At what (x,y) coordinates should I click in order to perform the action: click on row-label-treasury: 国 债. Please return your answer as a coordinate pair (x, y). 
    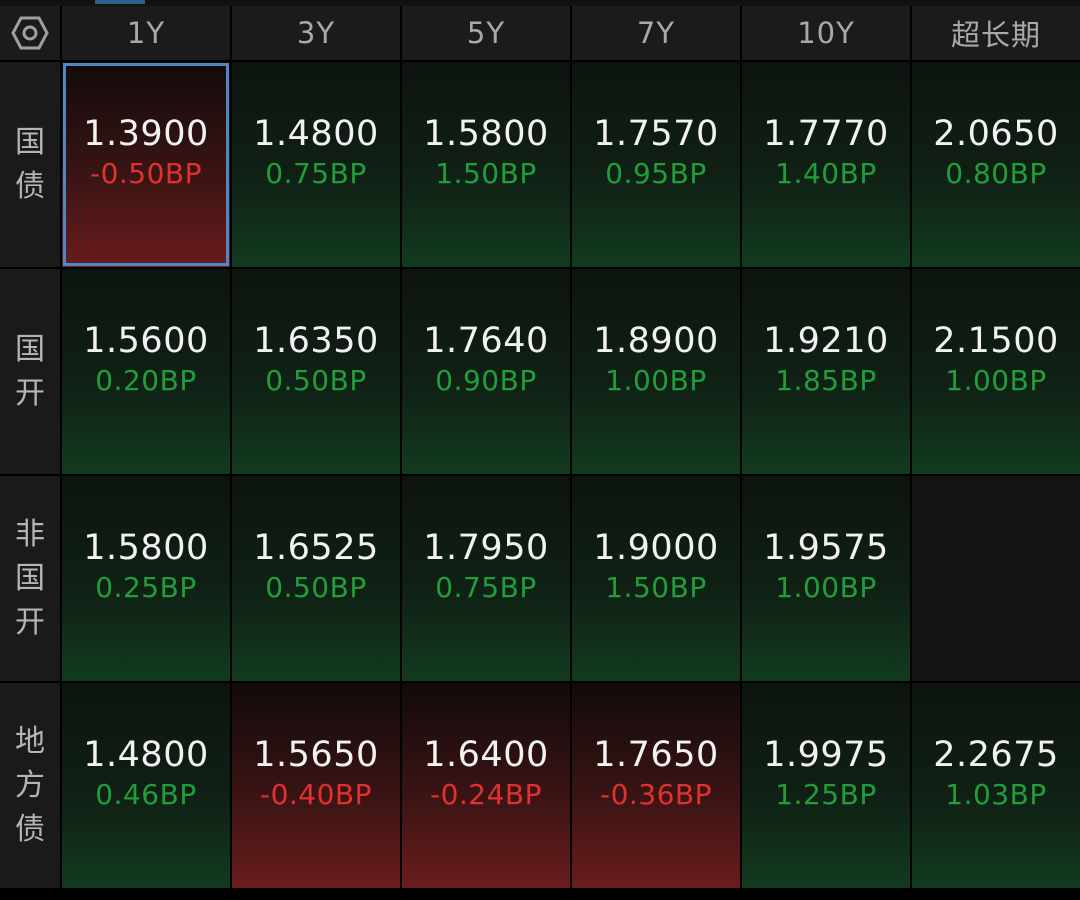
    Looking at the image, I should click on (30, 164).